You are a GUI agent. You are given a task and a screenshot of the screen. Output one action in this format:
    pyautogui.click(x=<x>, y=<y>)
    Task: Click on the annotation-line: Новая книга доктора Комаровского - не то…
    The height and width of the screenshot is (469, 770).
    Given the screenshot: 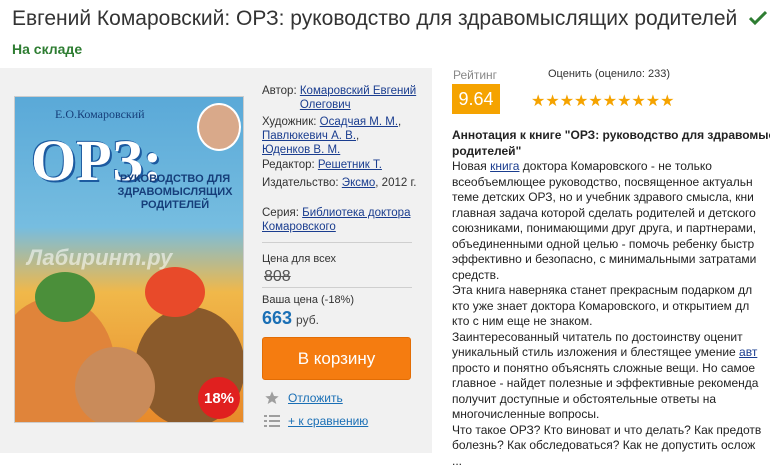 What is the action you would take?
    pyautogui.click(x=611, y=167)
    